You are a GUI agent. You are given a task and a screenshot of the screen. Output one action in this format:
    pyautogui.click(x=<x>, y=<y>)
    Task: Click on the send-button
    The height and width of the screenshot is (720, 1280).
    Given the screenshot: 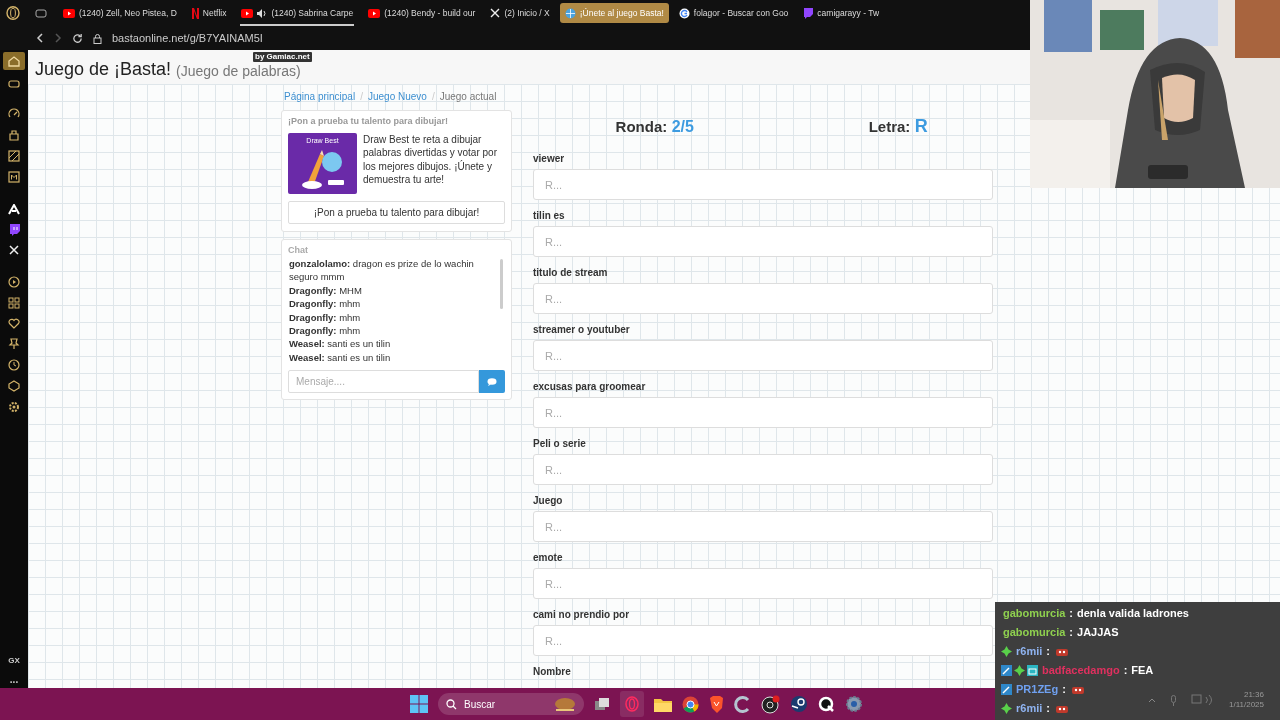 What is the action you would take?
    pyautogui.click(x=492, y=382)
    